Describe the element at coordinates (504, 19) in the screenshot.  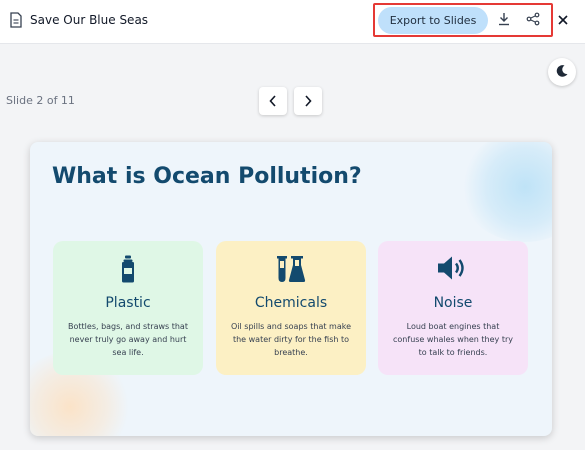
I see `download-icon` at that location.